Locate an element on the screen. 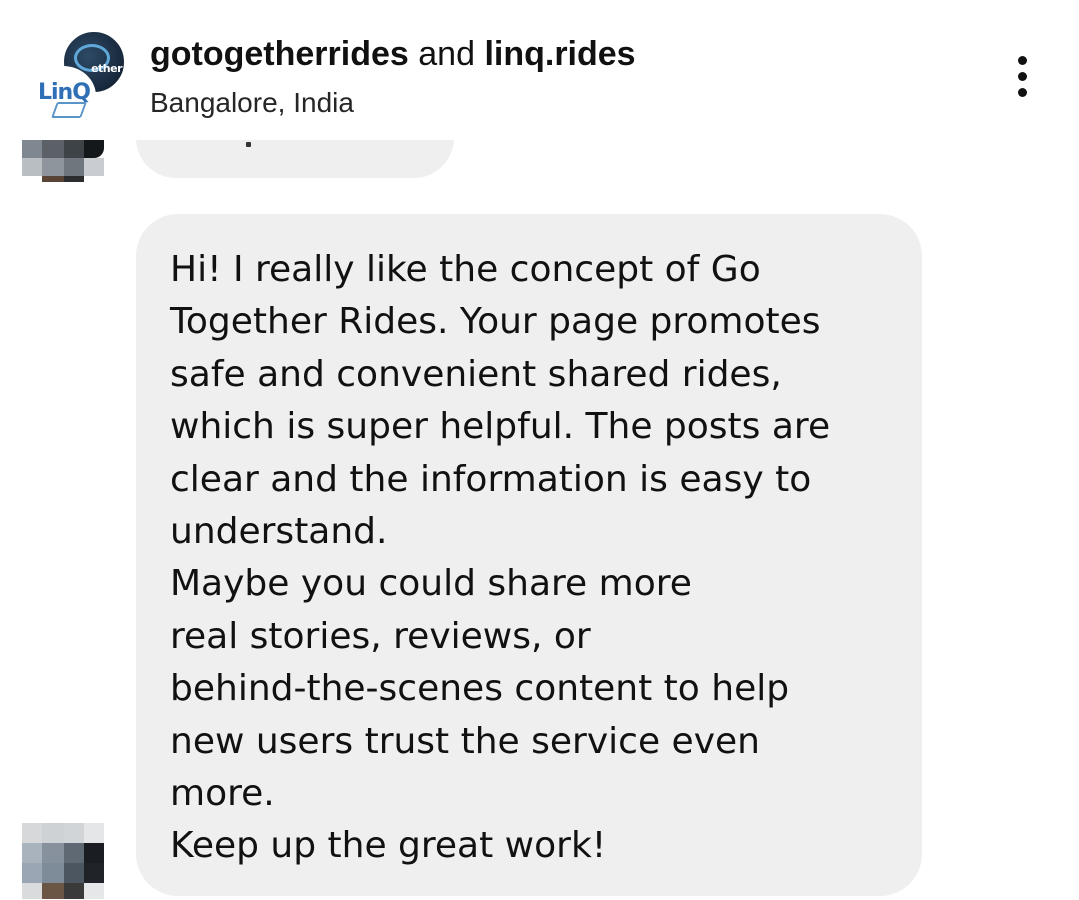 This screenshot has width=1079, height=900. title-joiner: and is located at coordinates (446, 54).